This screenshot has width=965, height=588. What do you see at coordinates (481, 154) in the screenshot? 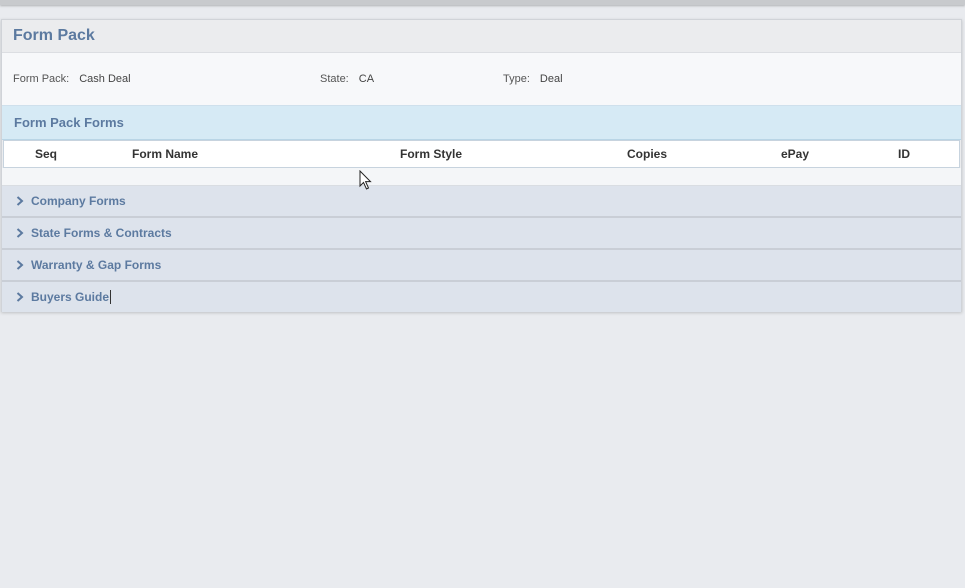
I see `forms-table-header: Seq Form Name Form Style Copies ePay ID` at bounding box center [481, 154].